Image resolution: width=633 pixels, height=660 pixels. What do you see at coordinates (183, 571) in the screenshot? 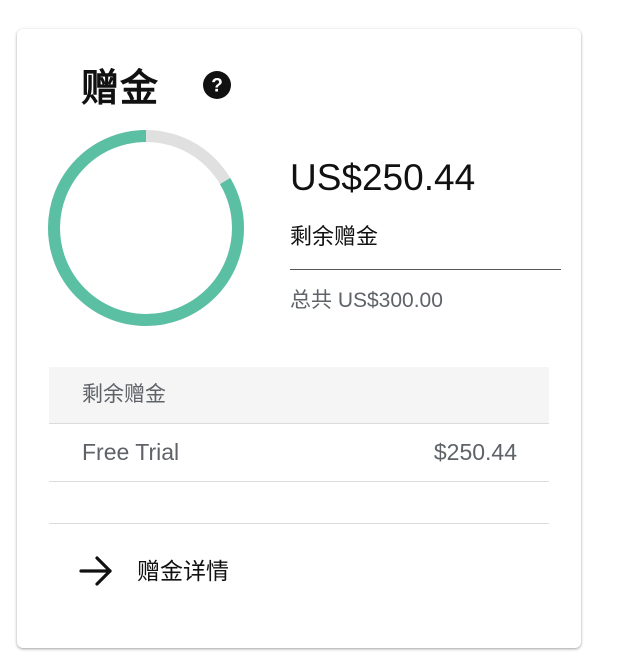
I see `credit-details-label: 赠金详情` at bounding box center [183, 571].